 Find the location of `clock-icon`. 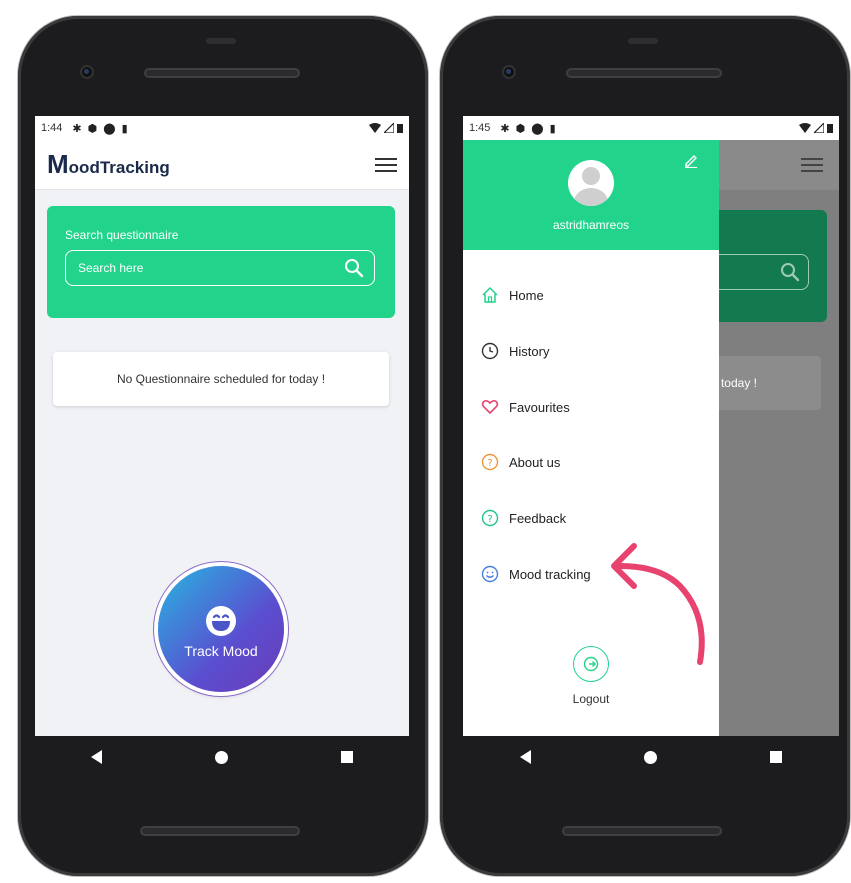

clock-icon is located at coordinates (490, 351).